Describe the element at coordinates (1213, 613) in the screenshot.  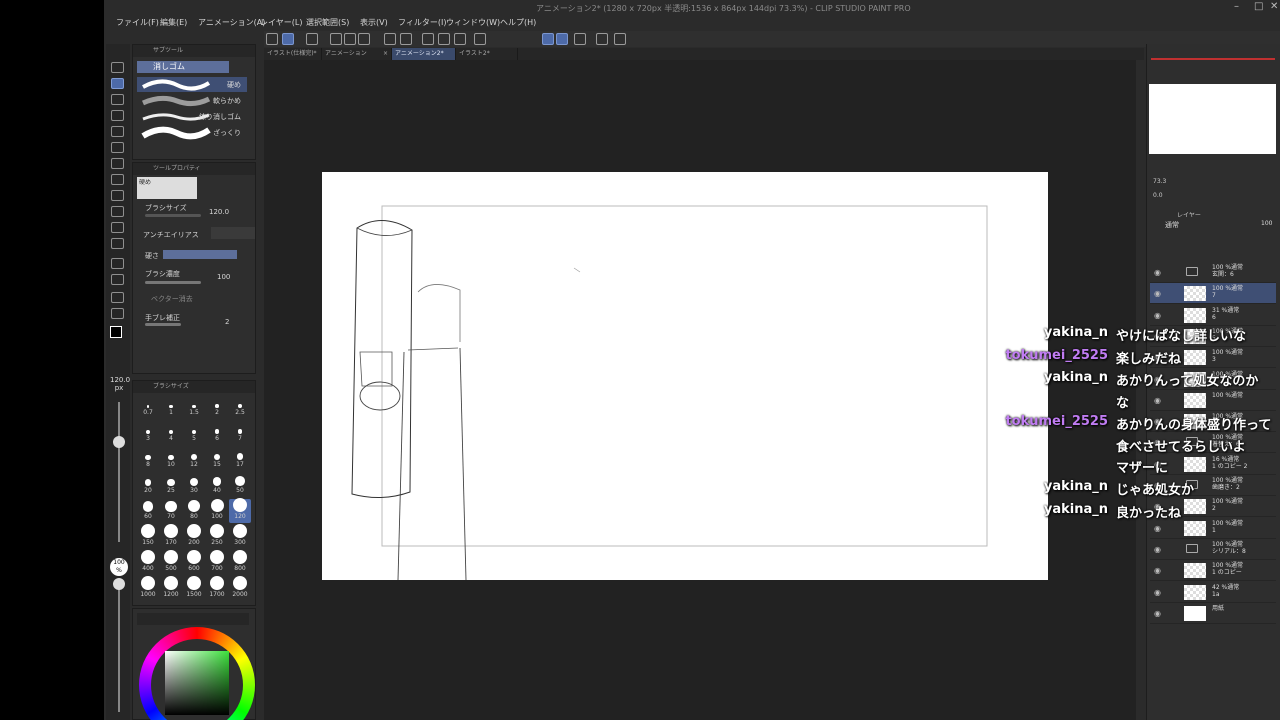
I see `layer-row: ◉ 用紙` at that location.